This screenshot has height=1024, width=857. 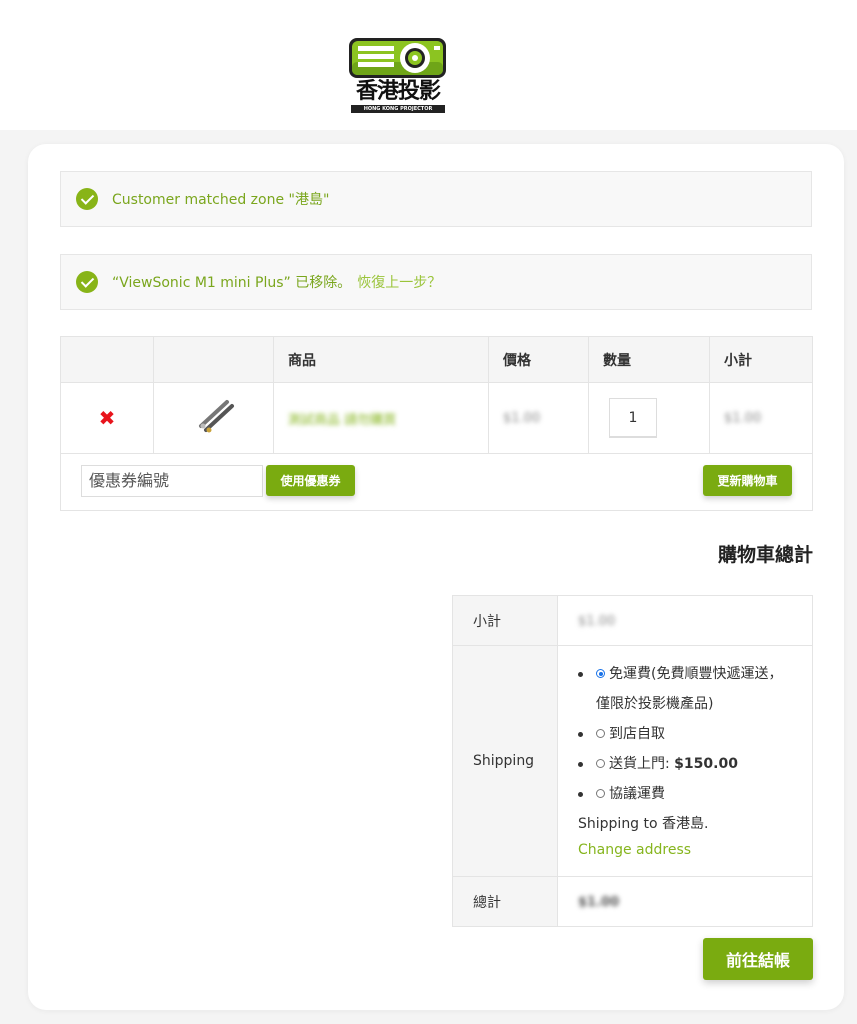 What do you see at coordinates (213, 359) in the screenshot?
I see `header-thumbnail` at bounding box center [213, 359].